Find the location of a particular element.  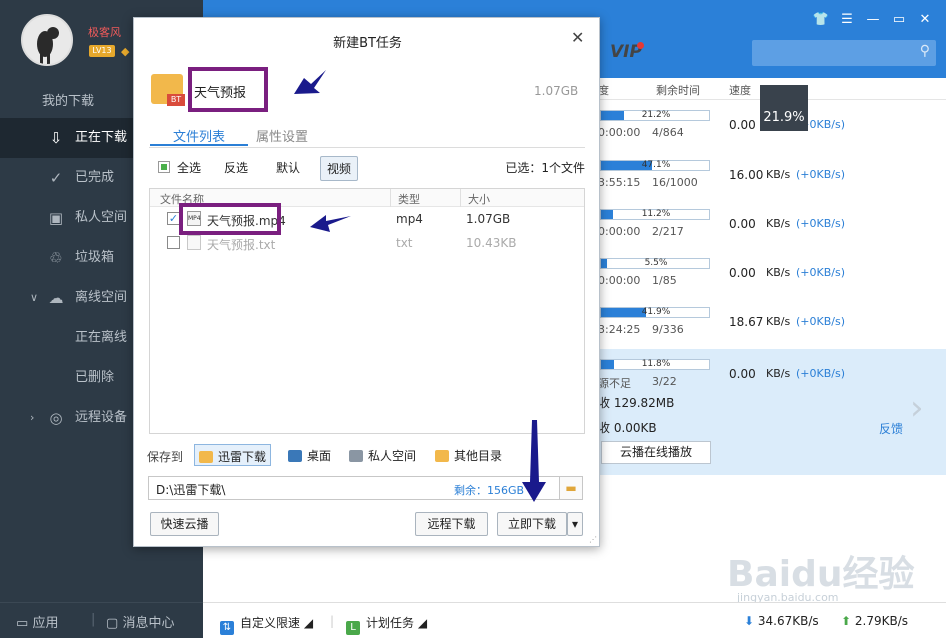

default-selection-button: 默认 is located at coordinates (288, 167).